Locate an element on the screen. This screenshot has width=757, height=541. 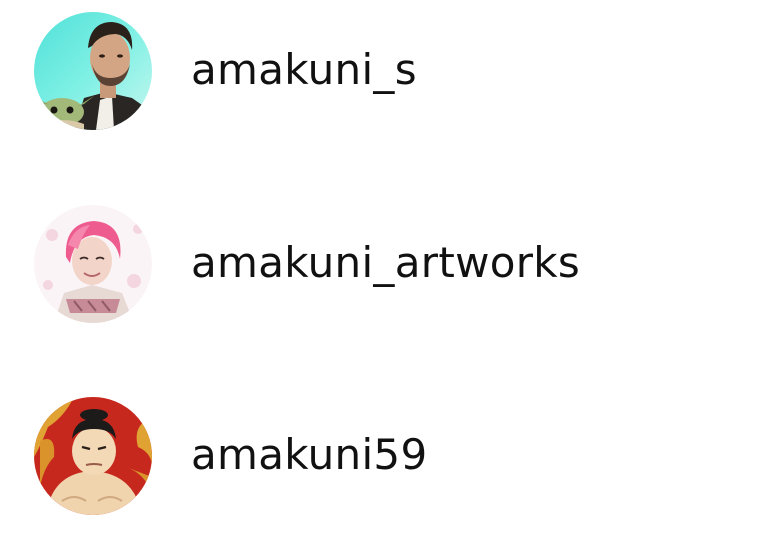
portrait-man-with-baby-yoda-avatar is located at coordinates (93, 71).